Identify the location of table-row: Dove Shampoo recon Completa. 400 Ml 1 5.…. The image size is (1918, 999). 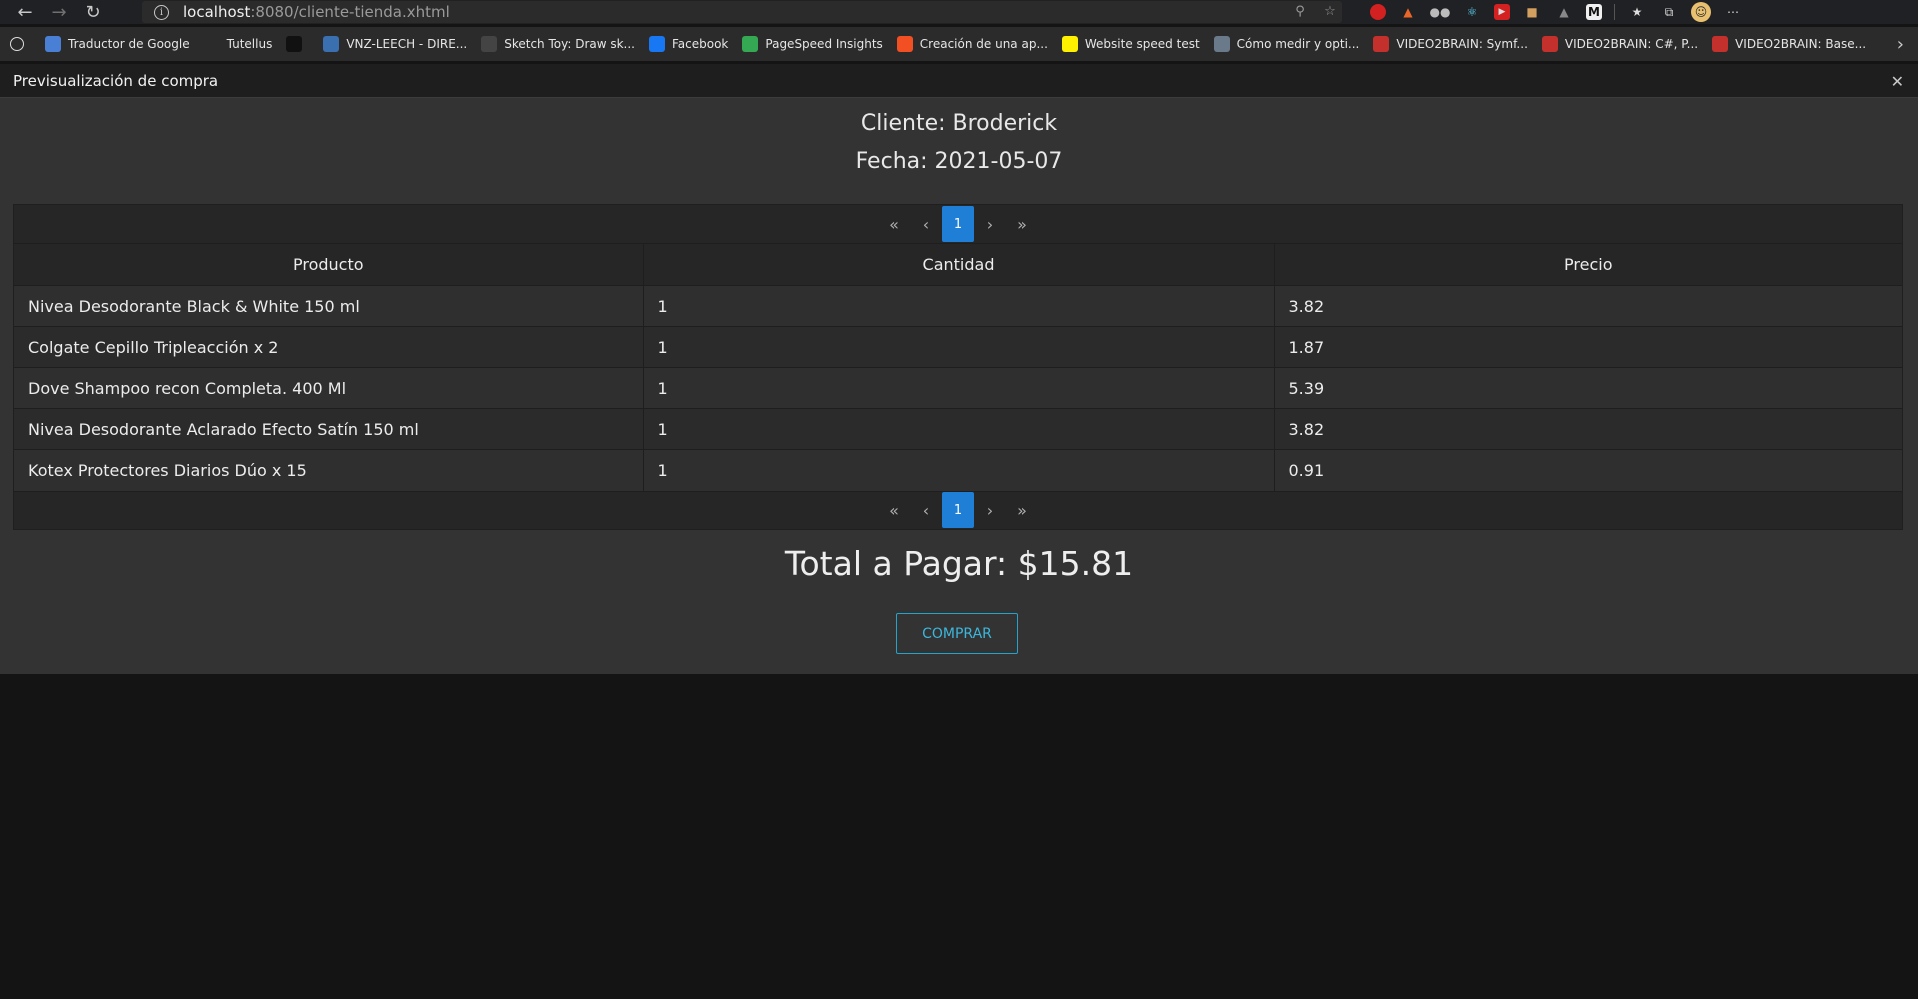
(958, 388).